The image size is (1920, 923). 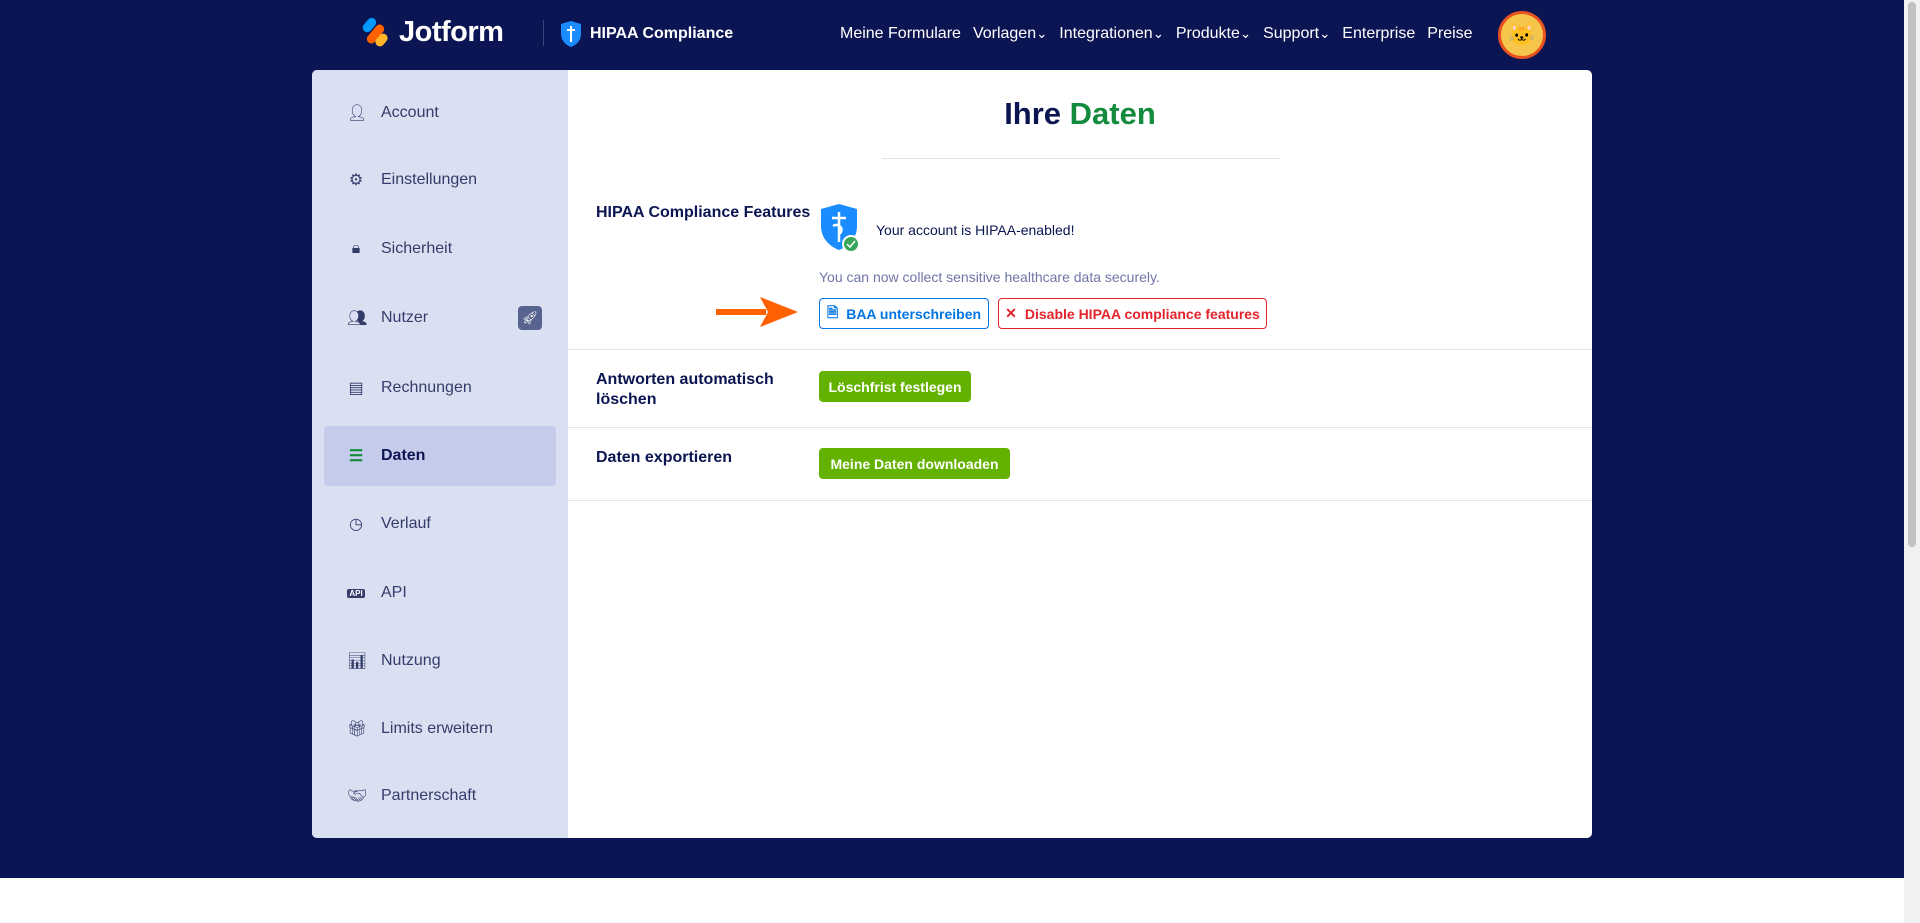 I want to click on button-label: Disable HIPAA compliance features, so click(x=1142, y=313).